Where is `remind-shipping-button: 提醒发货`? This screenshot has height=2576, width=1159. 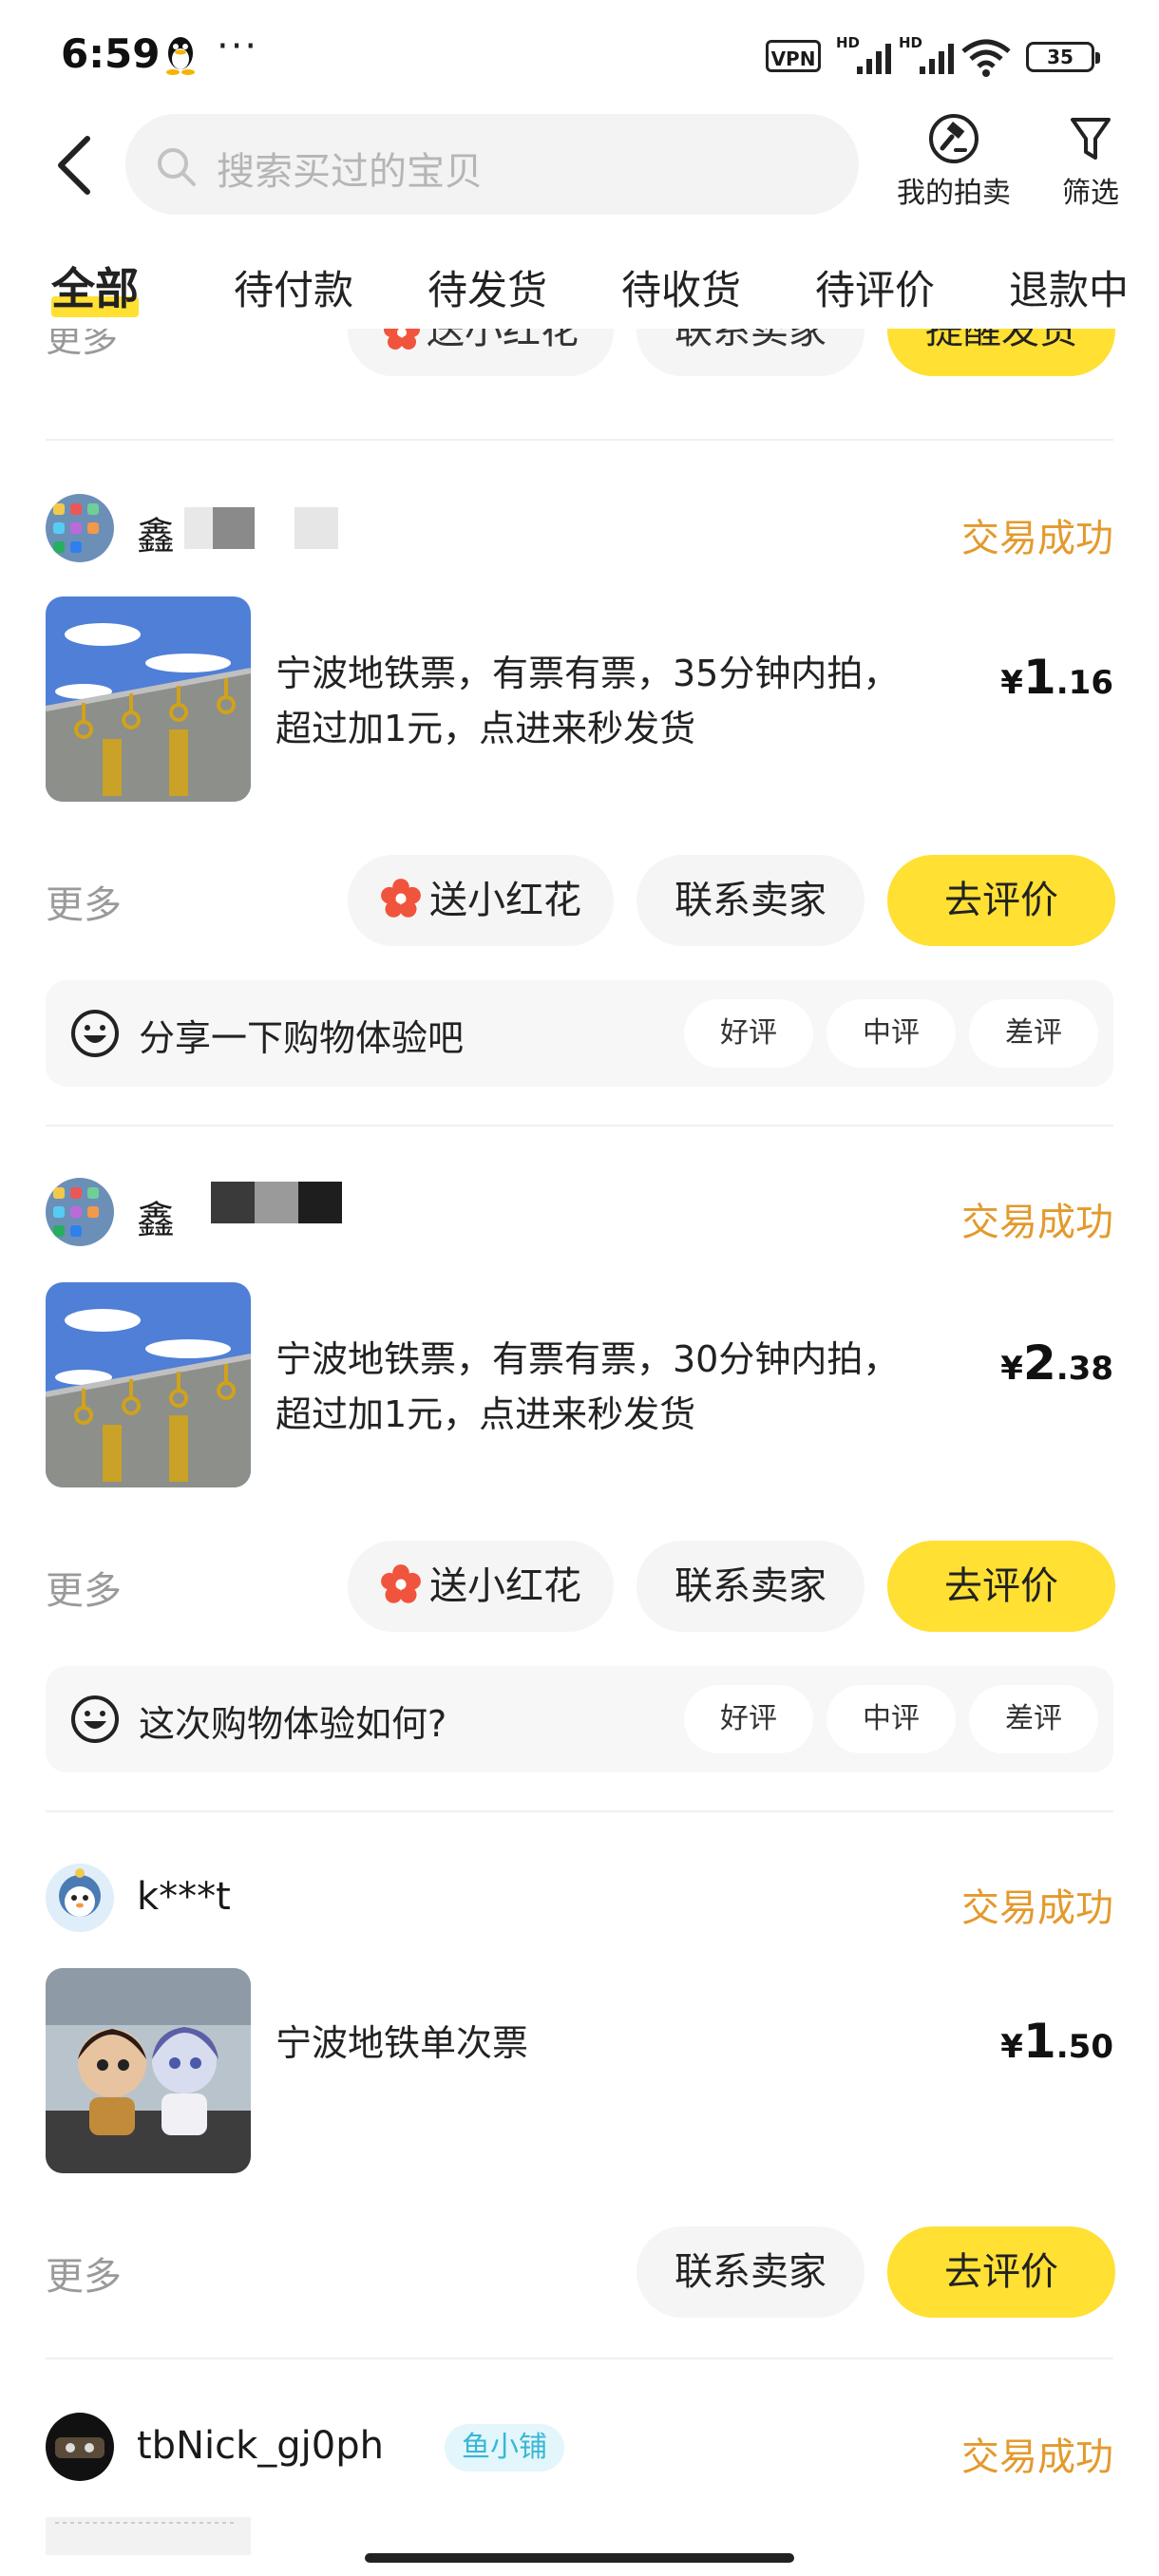
remind-shipping-button: 提醒发货 is located at coordinates (1001, 352).